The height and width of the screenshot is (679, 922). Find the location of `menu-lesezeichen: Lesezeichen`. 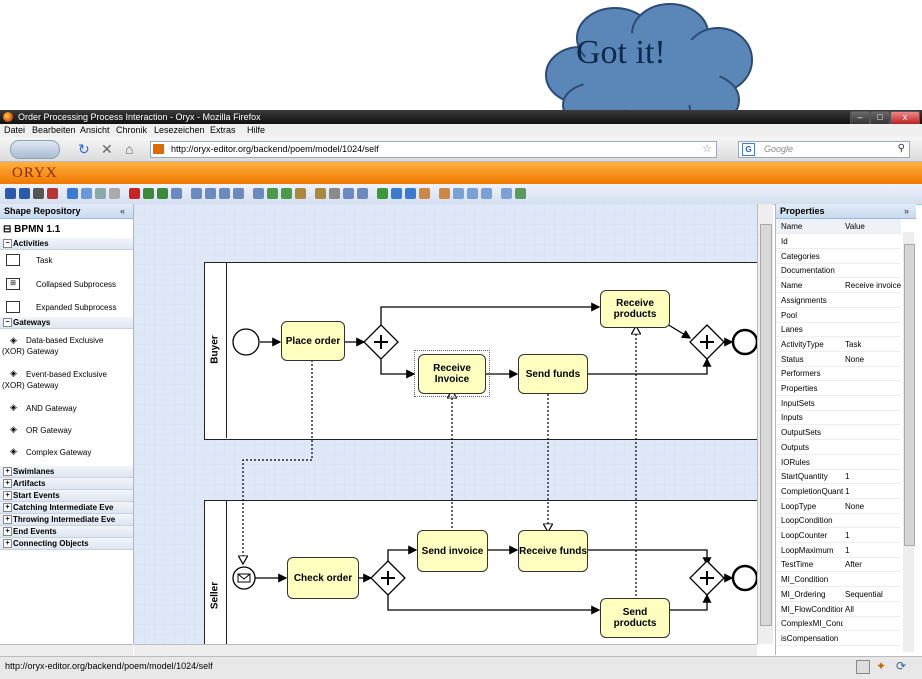

menu-lesezeichen: Lesezeichen is located at coordinates (179, 130).